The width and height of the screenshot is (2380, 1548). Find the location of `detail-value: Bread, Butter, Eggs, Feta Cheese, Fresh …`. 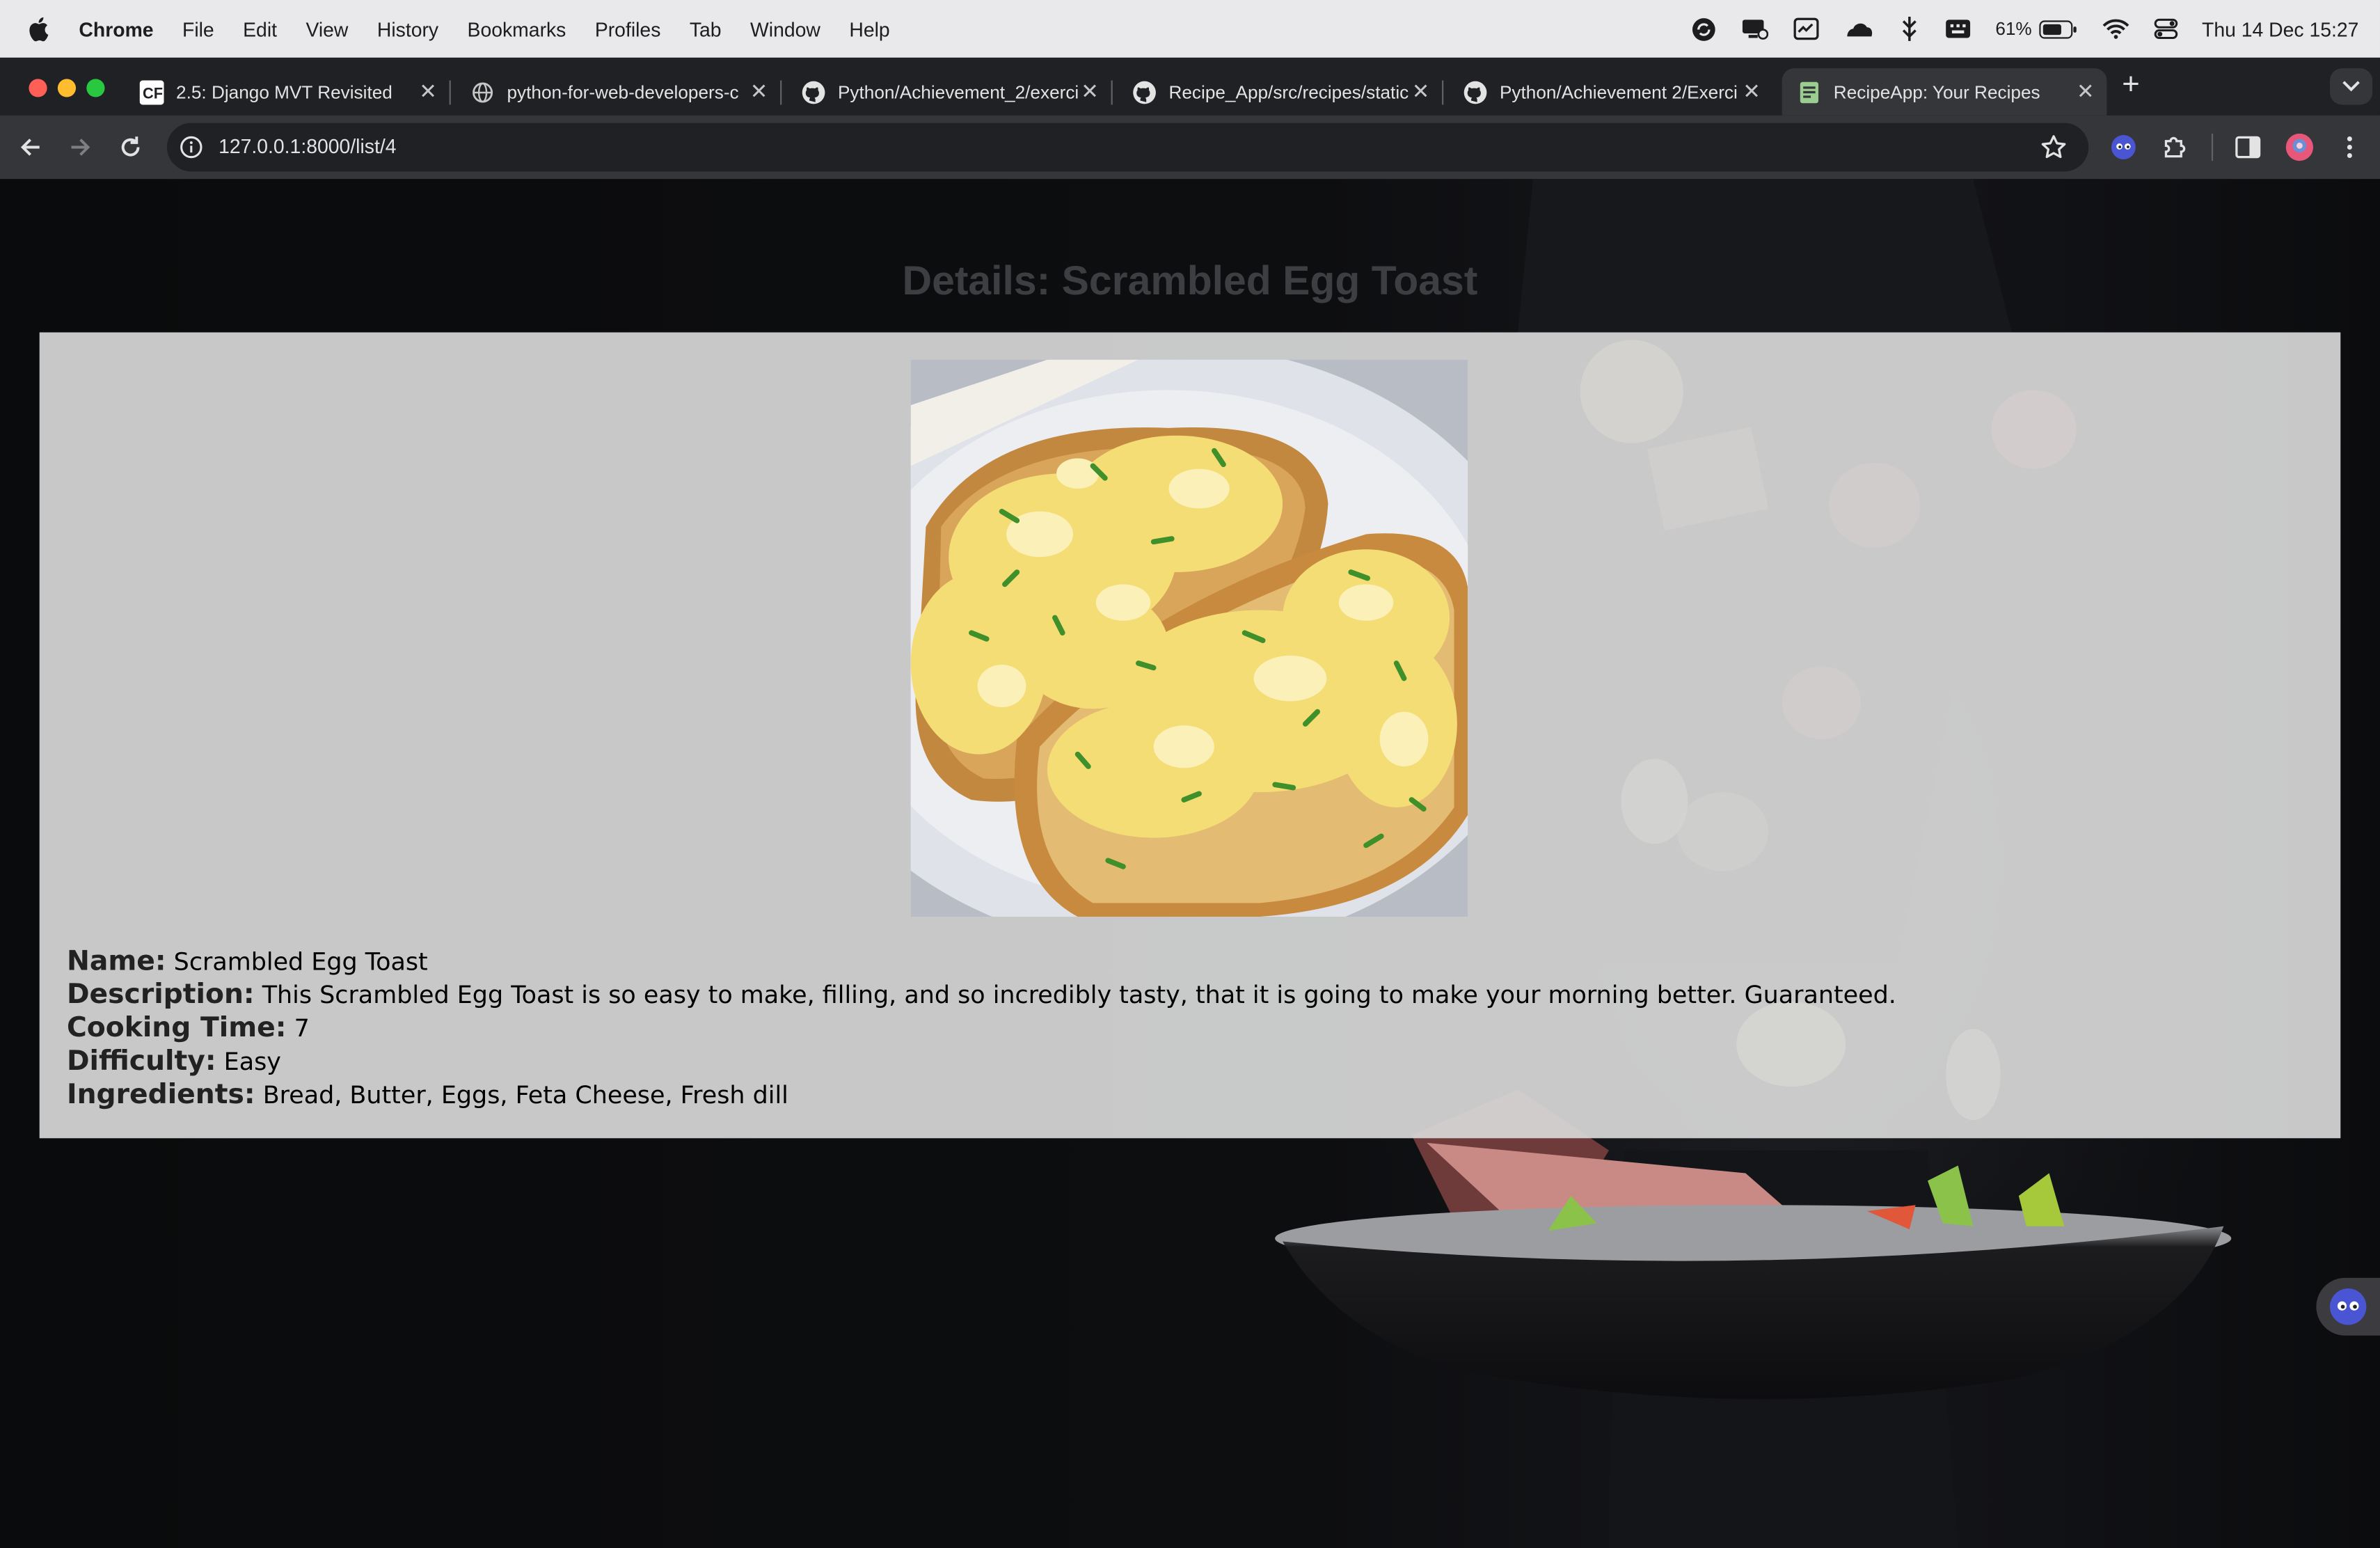

detail-value: Bread, Butter, Eggs, Feta Cheese, Fresh … is located at coordinates (525, 1094).